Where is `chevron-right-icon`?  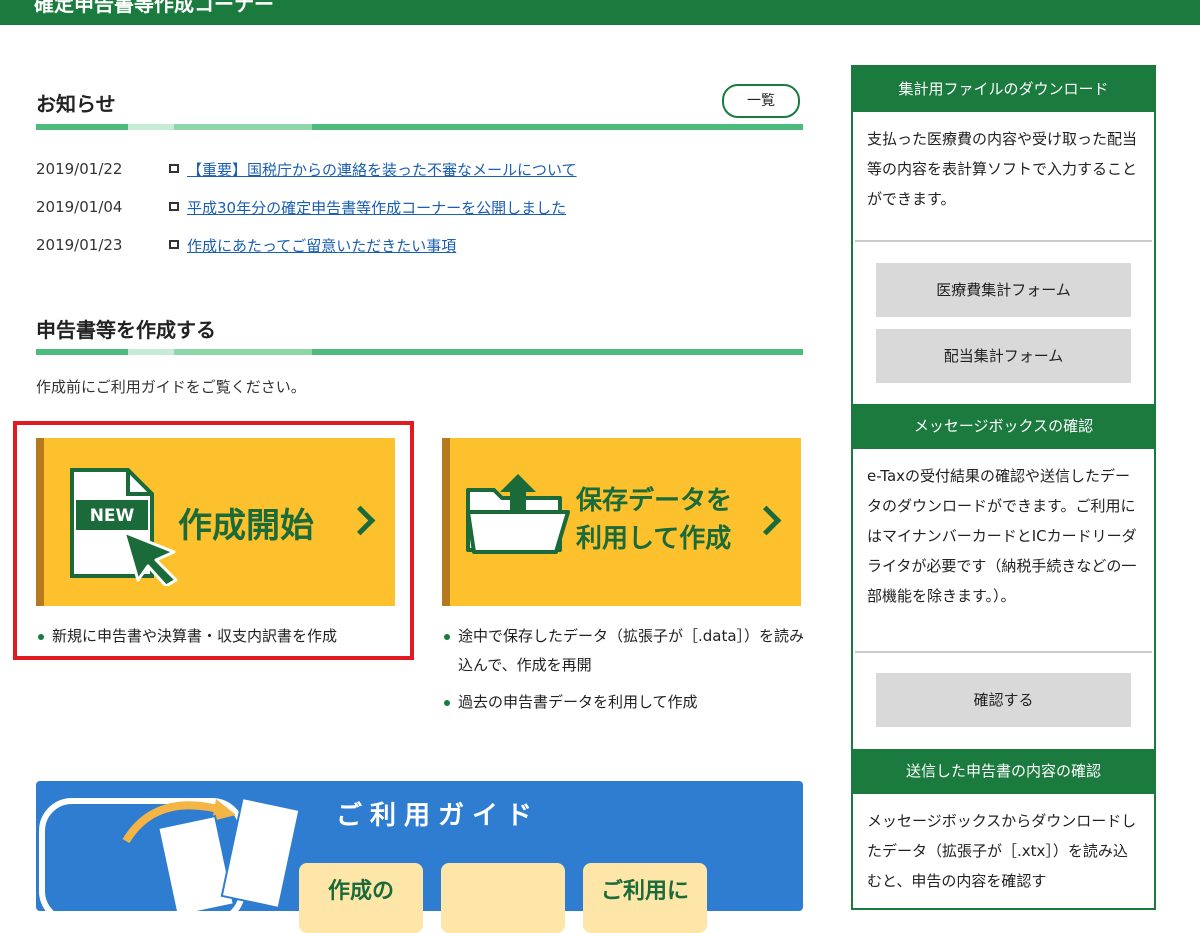
chevron-right-icon is located at coordinates (766, 520).